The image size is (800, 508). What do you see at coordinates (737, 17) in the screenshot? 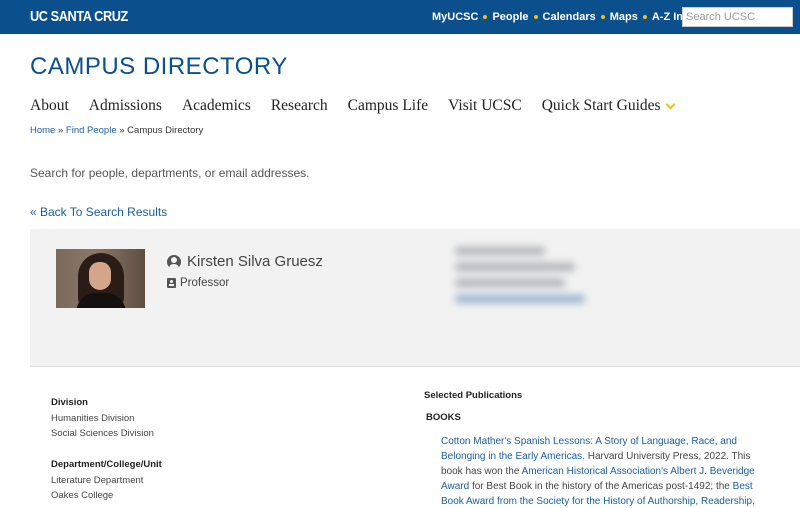
I see `search-input` at bounding box center [737, 17].